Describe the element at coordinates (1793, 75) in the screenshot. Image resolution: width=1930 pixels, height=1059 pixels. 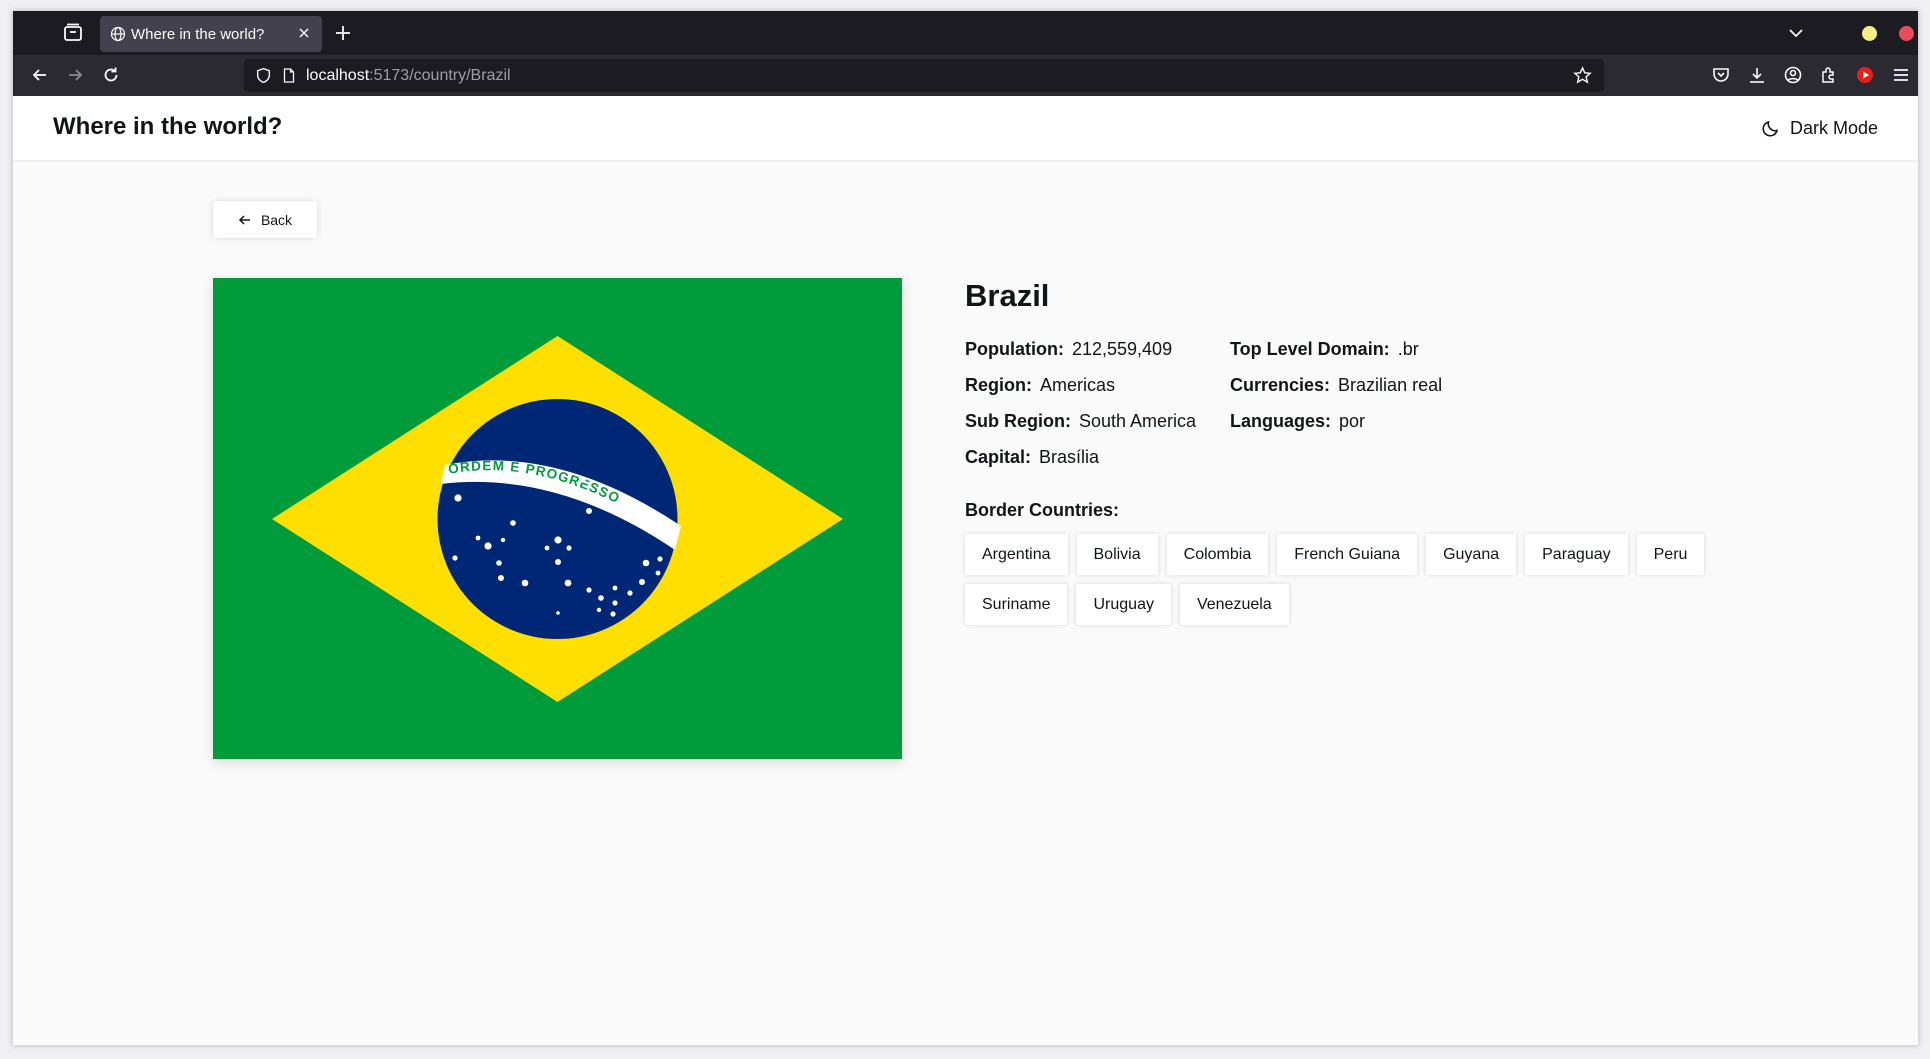
I see `account-icon` at that location.